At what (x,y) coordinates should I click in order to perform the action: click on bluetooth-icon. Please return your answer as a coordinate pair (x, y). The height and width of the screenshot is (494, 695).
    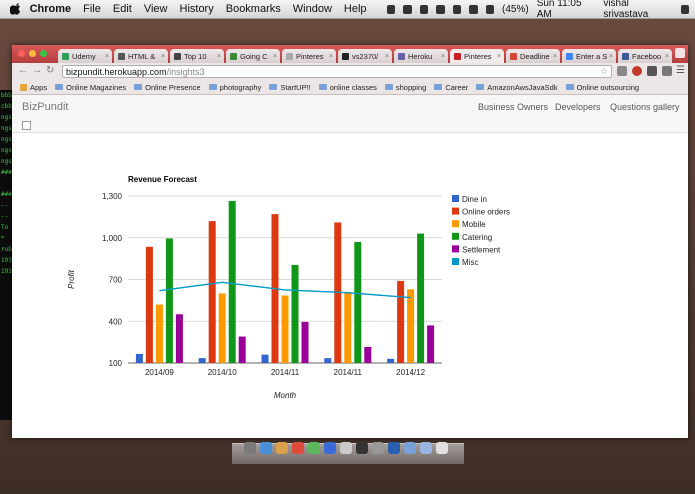
    Looking at the image, I should click on (424, 9).